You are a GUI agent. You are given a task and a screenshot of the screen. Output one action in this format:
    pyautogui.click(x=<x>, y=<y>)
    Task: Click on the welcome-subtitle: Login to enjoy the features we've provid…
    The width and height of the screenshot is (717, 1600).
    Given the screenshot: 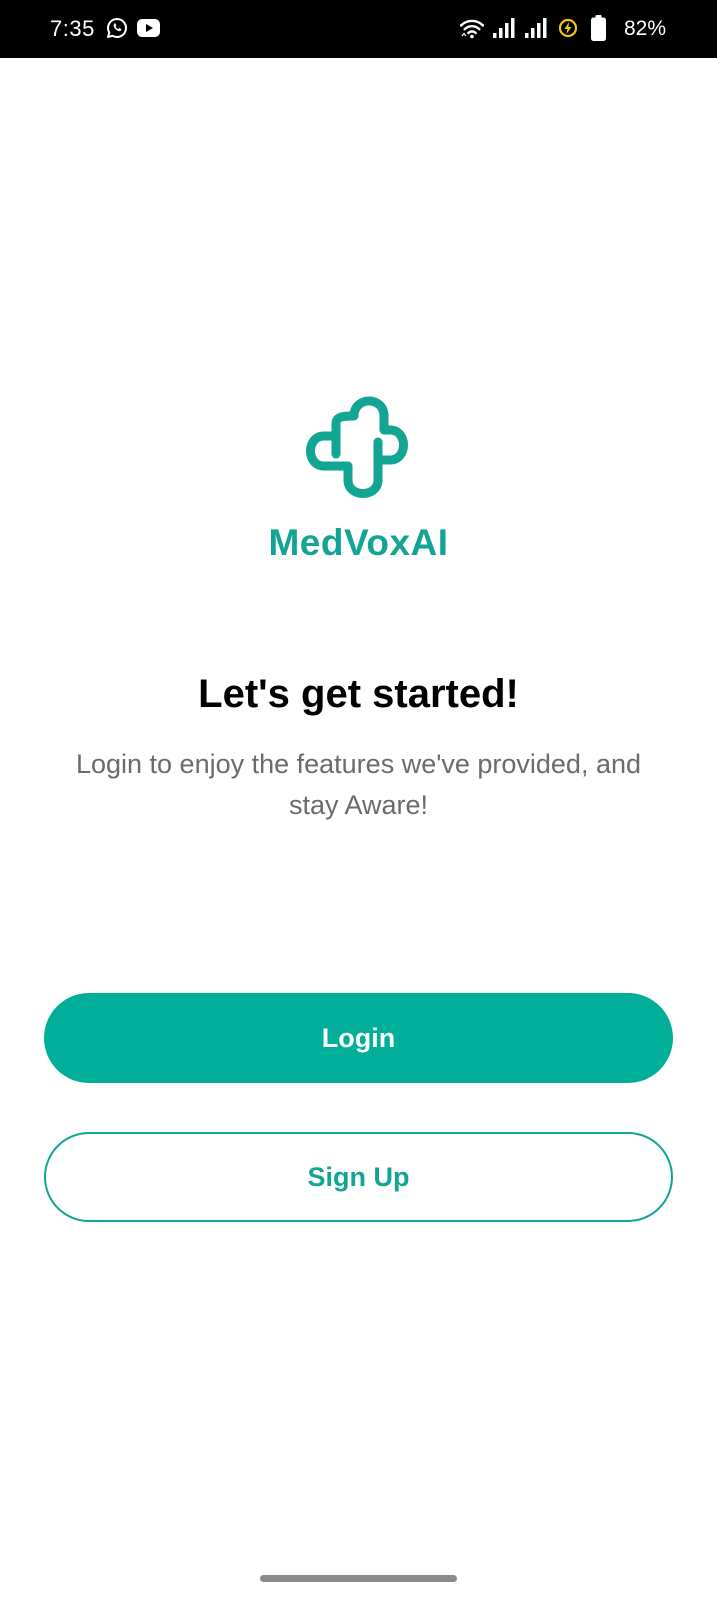 What is the action you would take?
    pyautogui.click(x=358, y=784)
    